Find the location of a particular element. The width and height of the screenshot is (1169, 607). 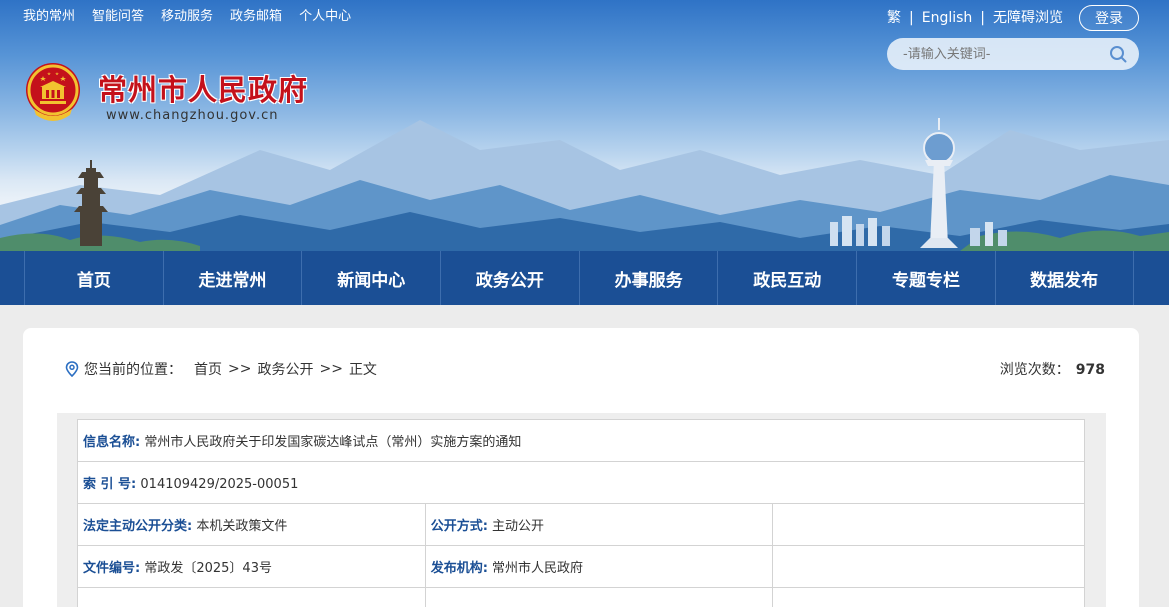

table-row is located at coordinates (581, 597).